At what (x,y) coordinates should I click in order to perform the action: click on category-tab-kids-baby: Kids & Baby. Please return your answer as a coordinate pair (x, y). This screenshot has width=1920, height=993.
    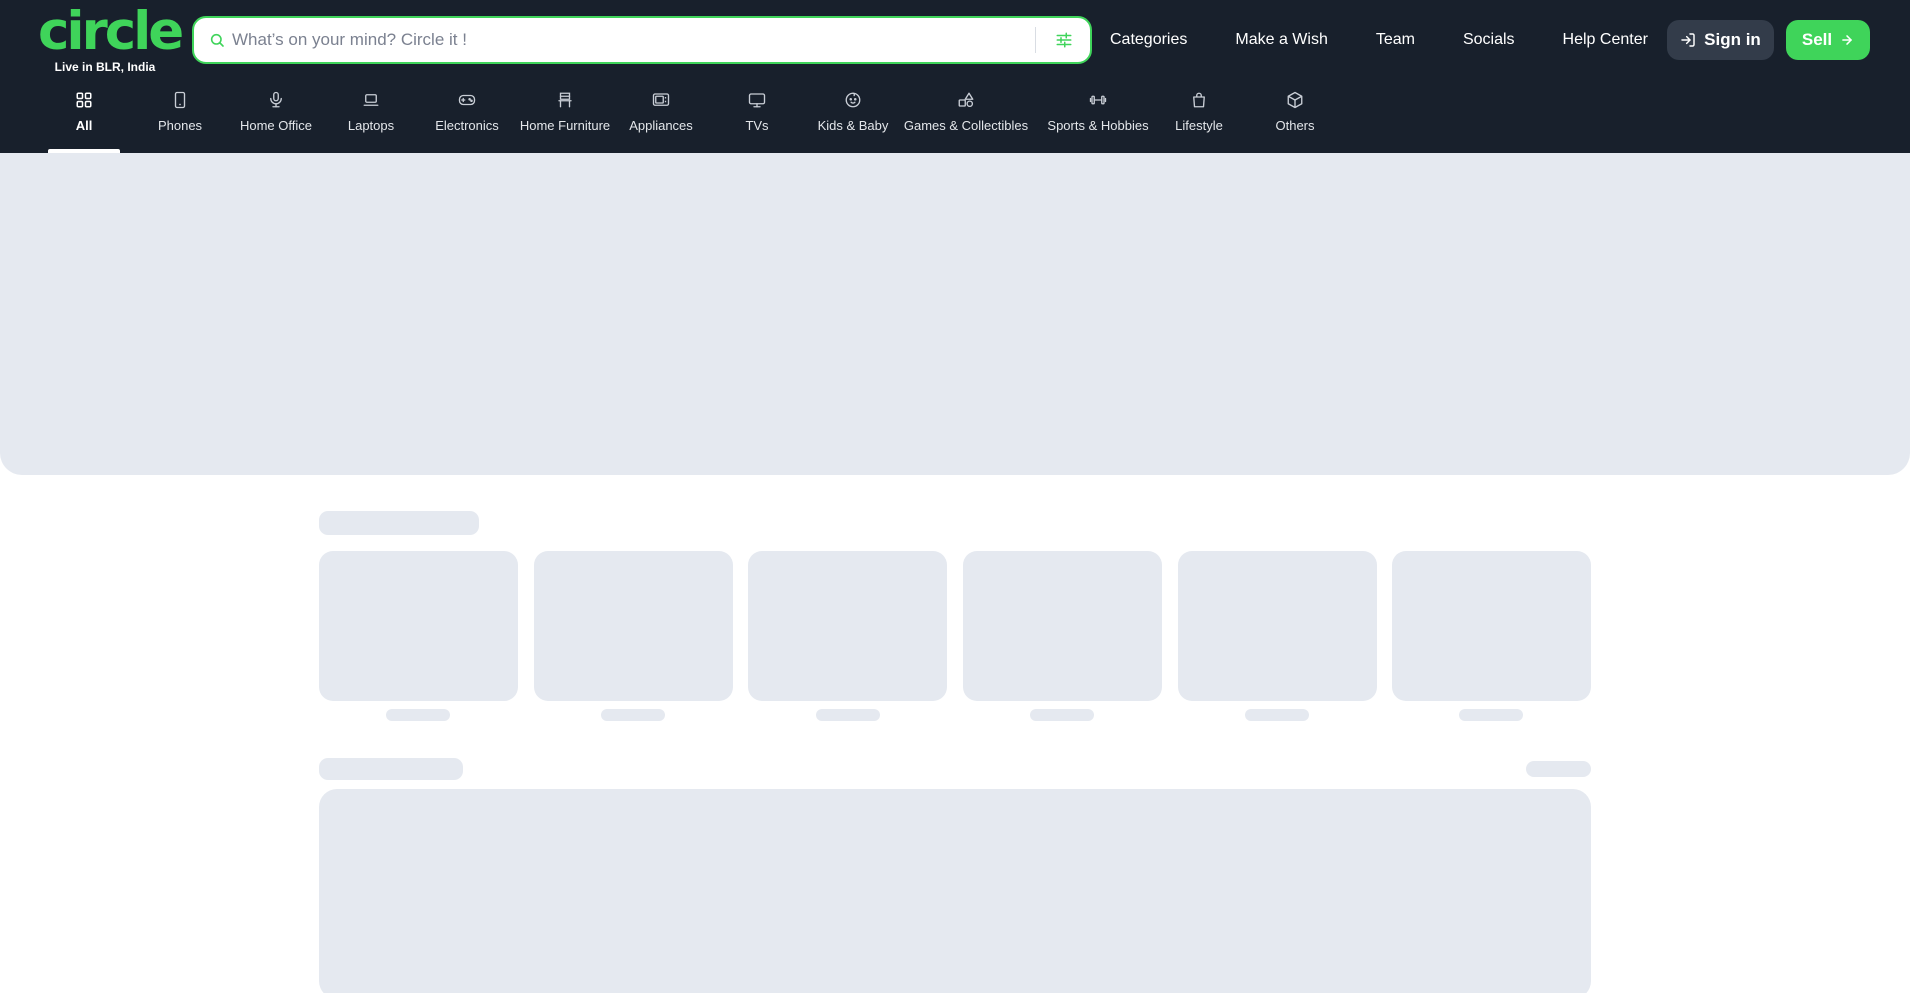
    Looking at the image, I should click on (853, 120).